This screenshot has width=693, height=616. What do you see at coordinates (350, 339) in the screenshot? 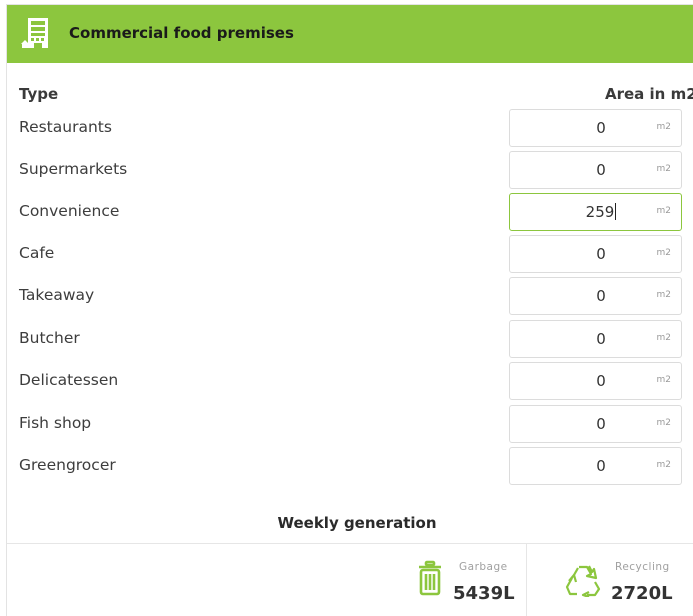
I see `row-butcher: Butcher 0 m2` at bounding box center [350, 339].